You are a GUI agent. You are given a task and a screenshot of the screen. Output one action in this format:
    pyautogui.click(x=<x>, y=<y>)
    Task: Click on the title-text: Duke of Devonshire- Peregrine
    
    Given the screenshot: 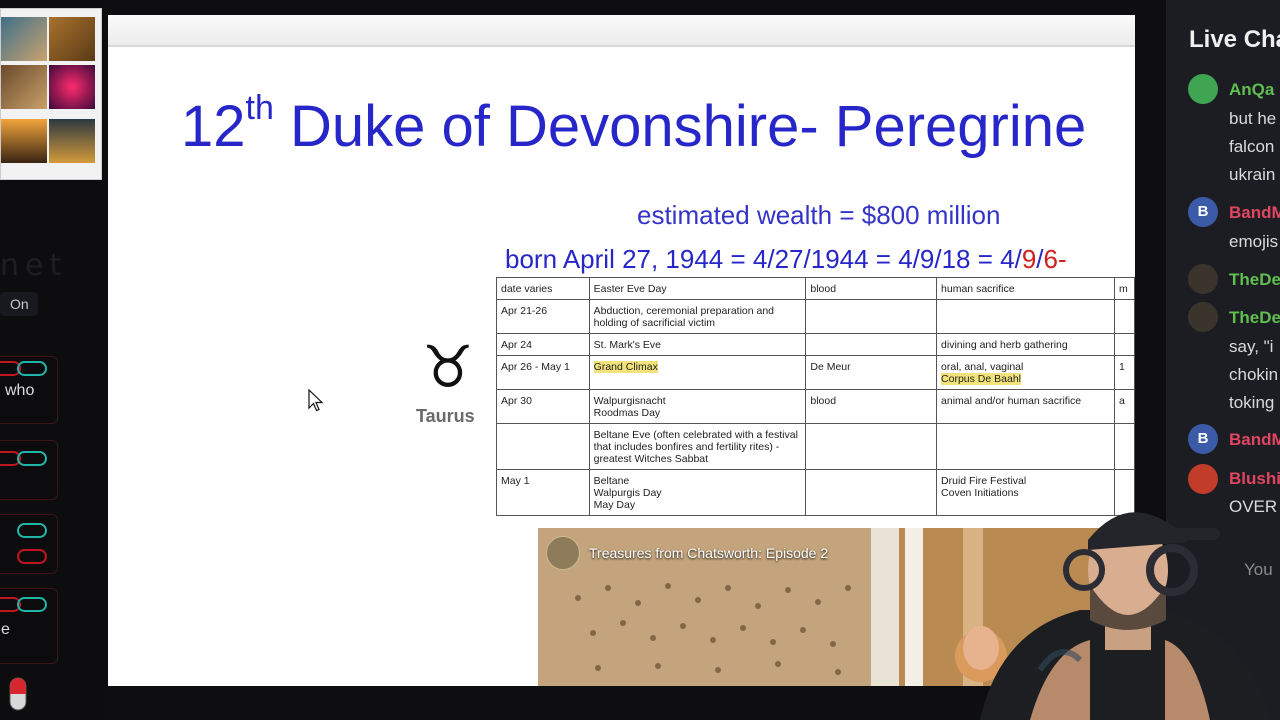 What is the action you would take?
    pyautogui.click(x=680, y=126)
    